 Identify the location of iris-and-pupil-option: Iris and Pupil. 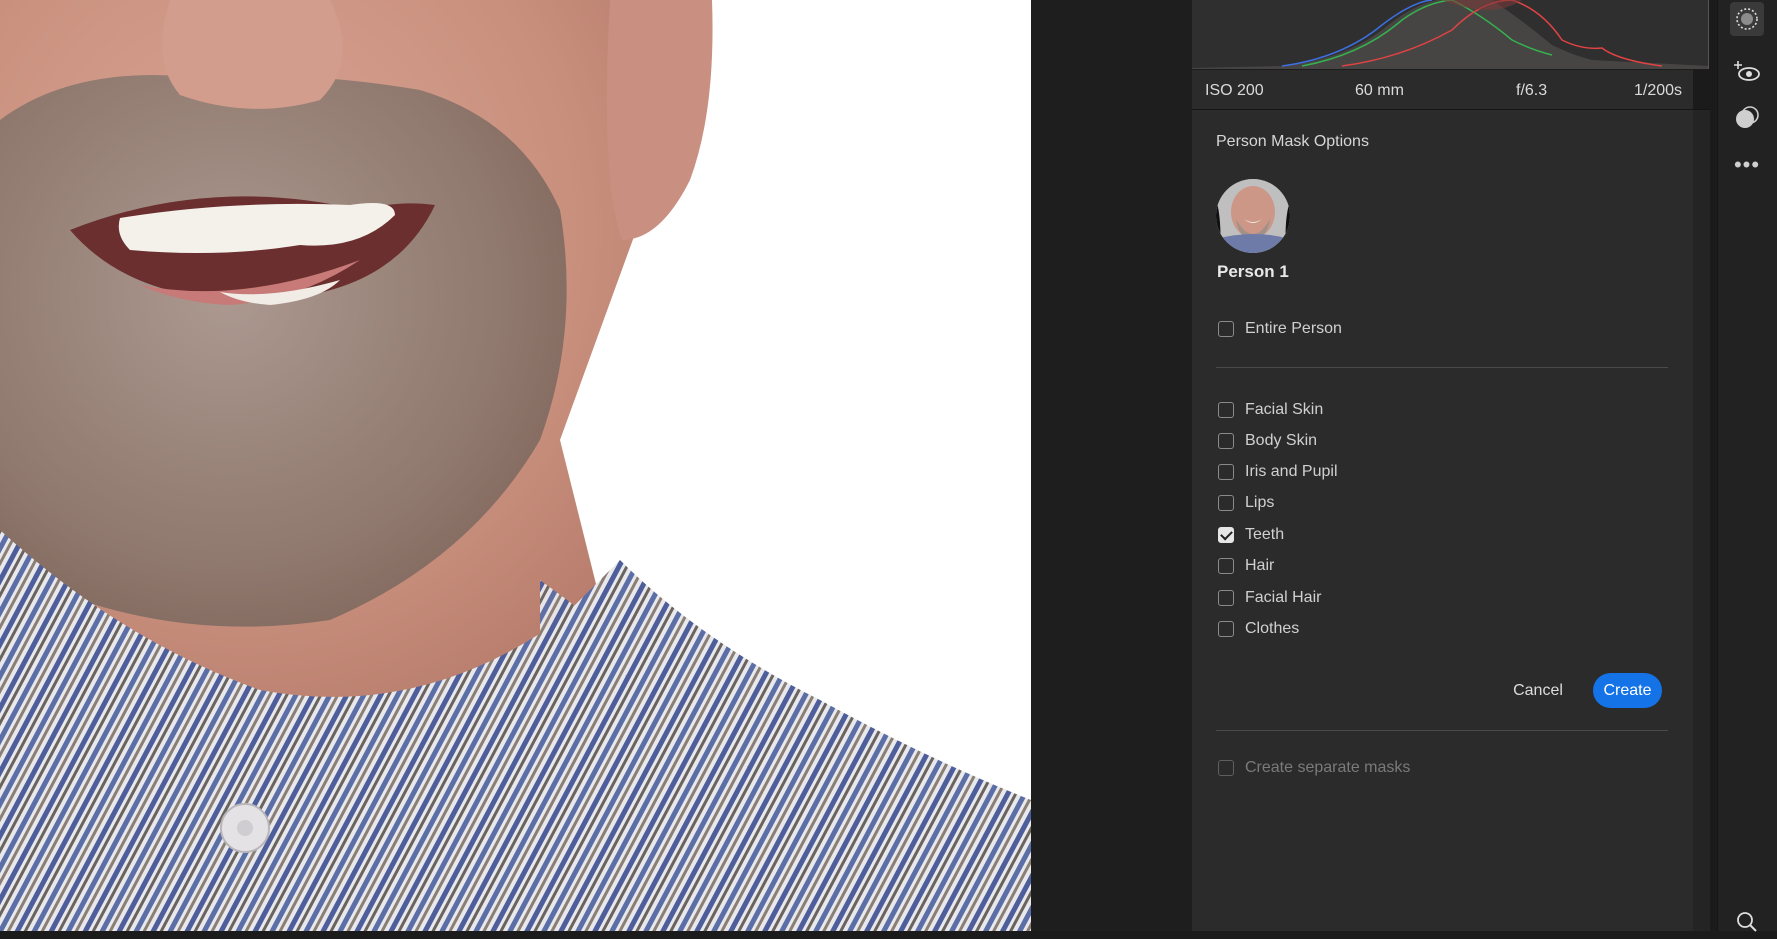
(1278, 472).